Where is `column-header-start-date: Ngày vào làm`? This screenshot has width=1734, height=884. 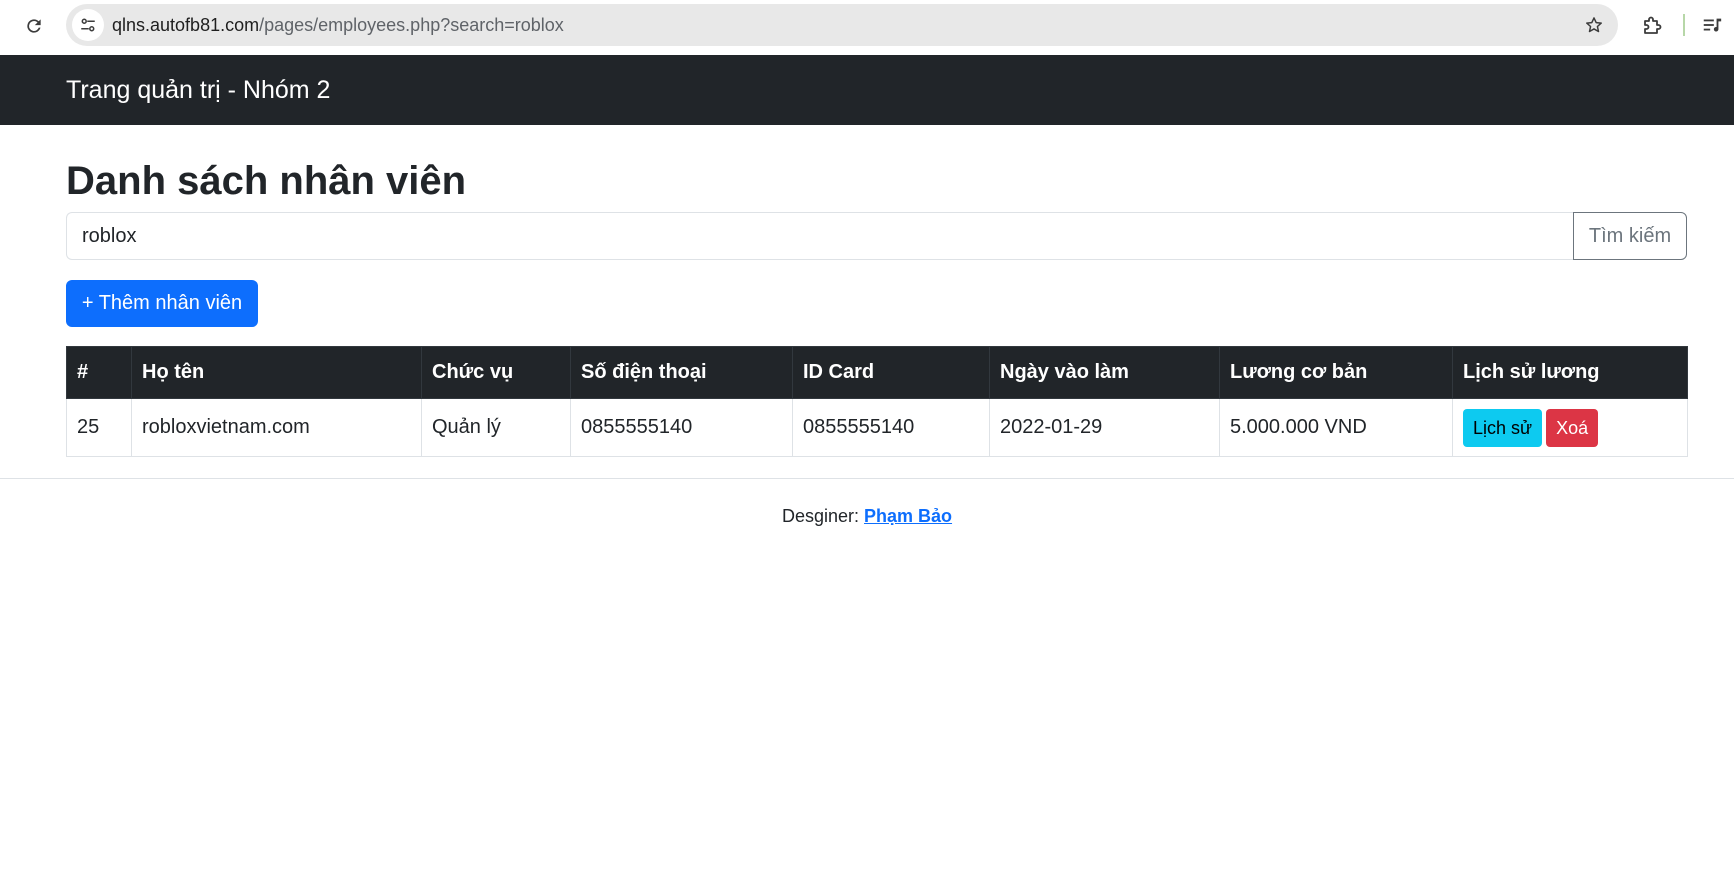
column-header-start-date: Ngày vào làm is located at coordinates (1104, 372).